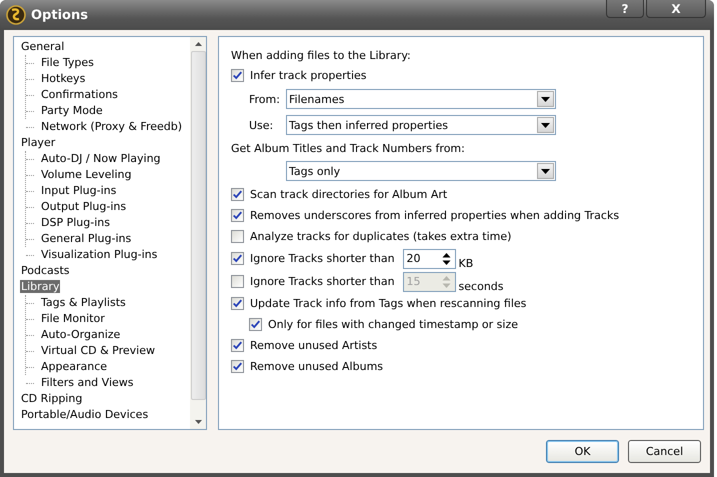 The image size is (717, 477). Describe the element at coordinates (81, 335) in the screenshot. I see `tree-item: Auto-Organize` at that location.